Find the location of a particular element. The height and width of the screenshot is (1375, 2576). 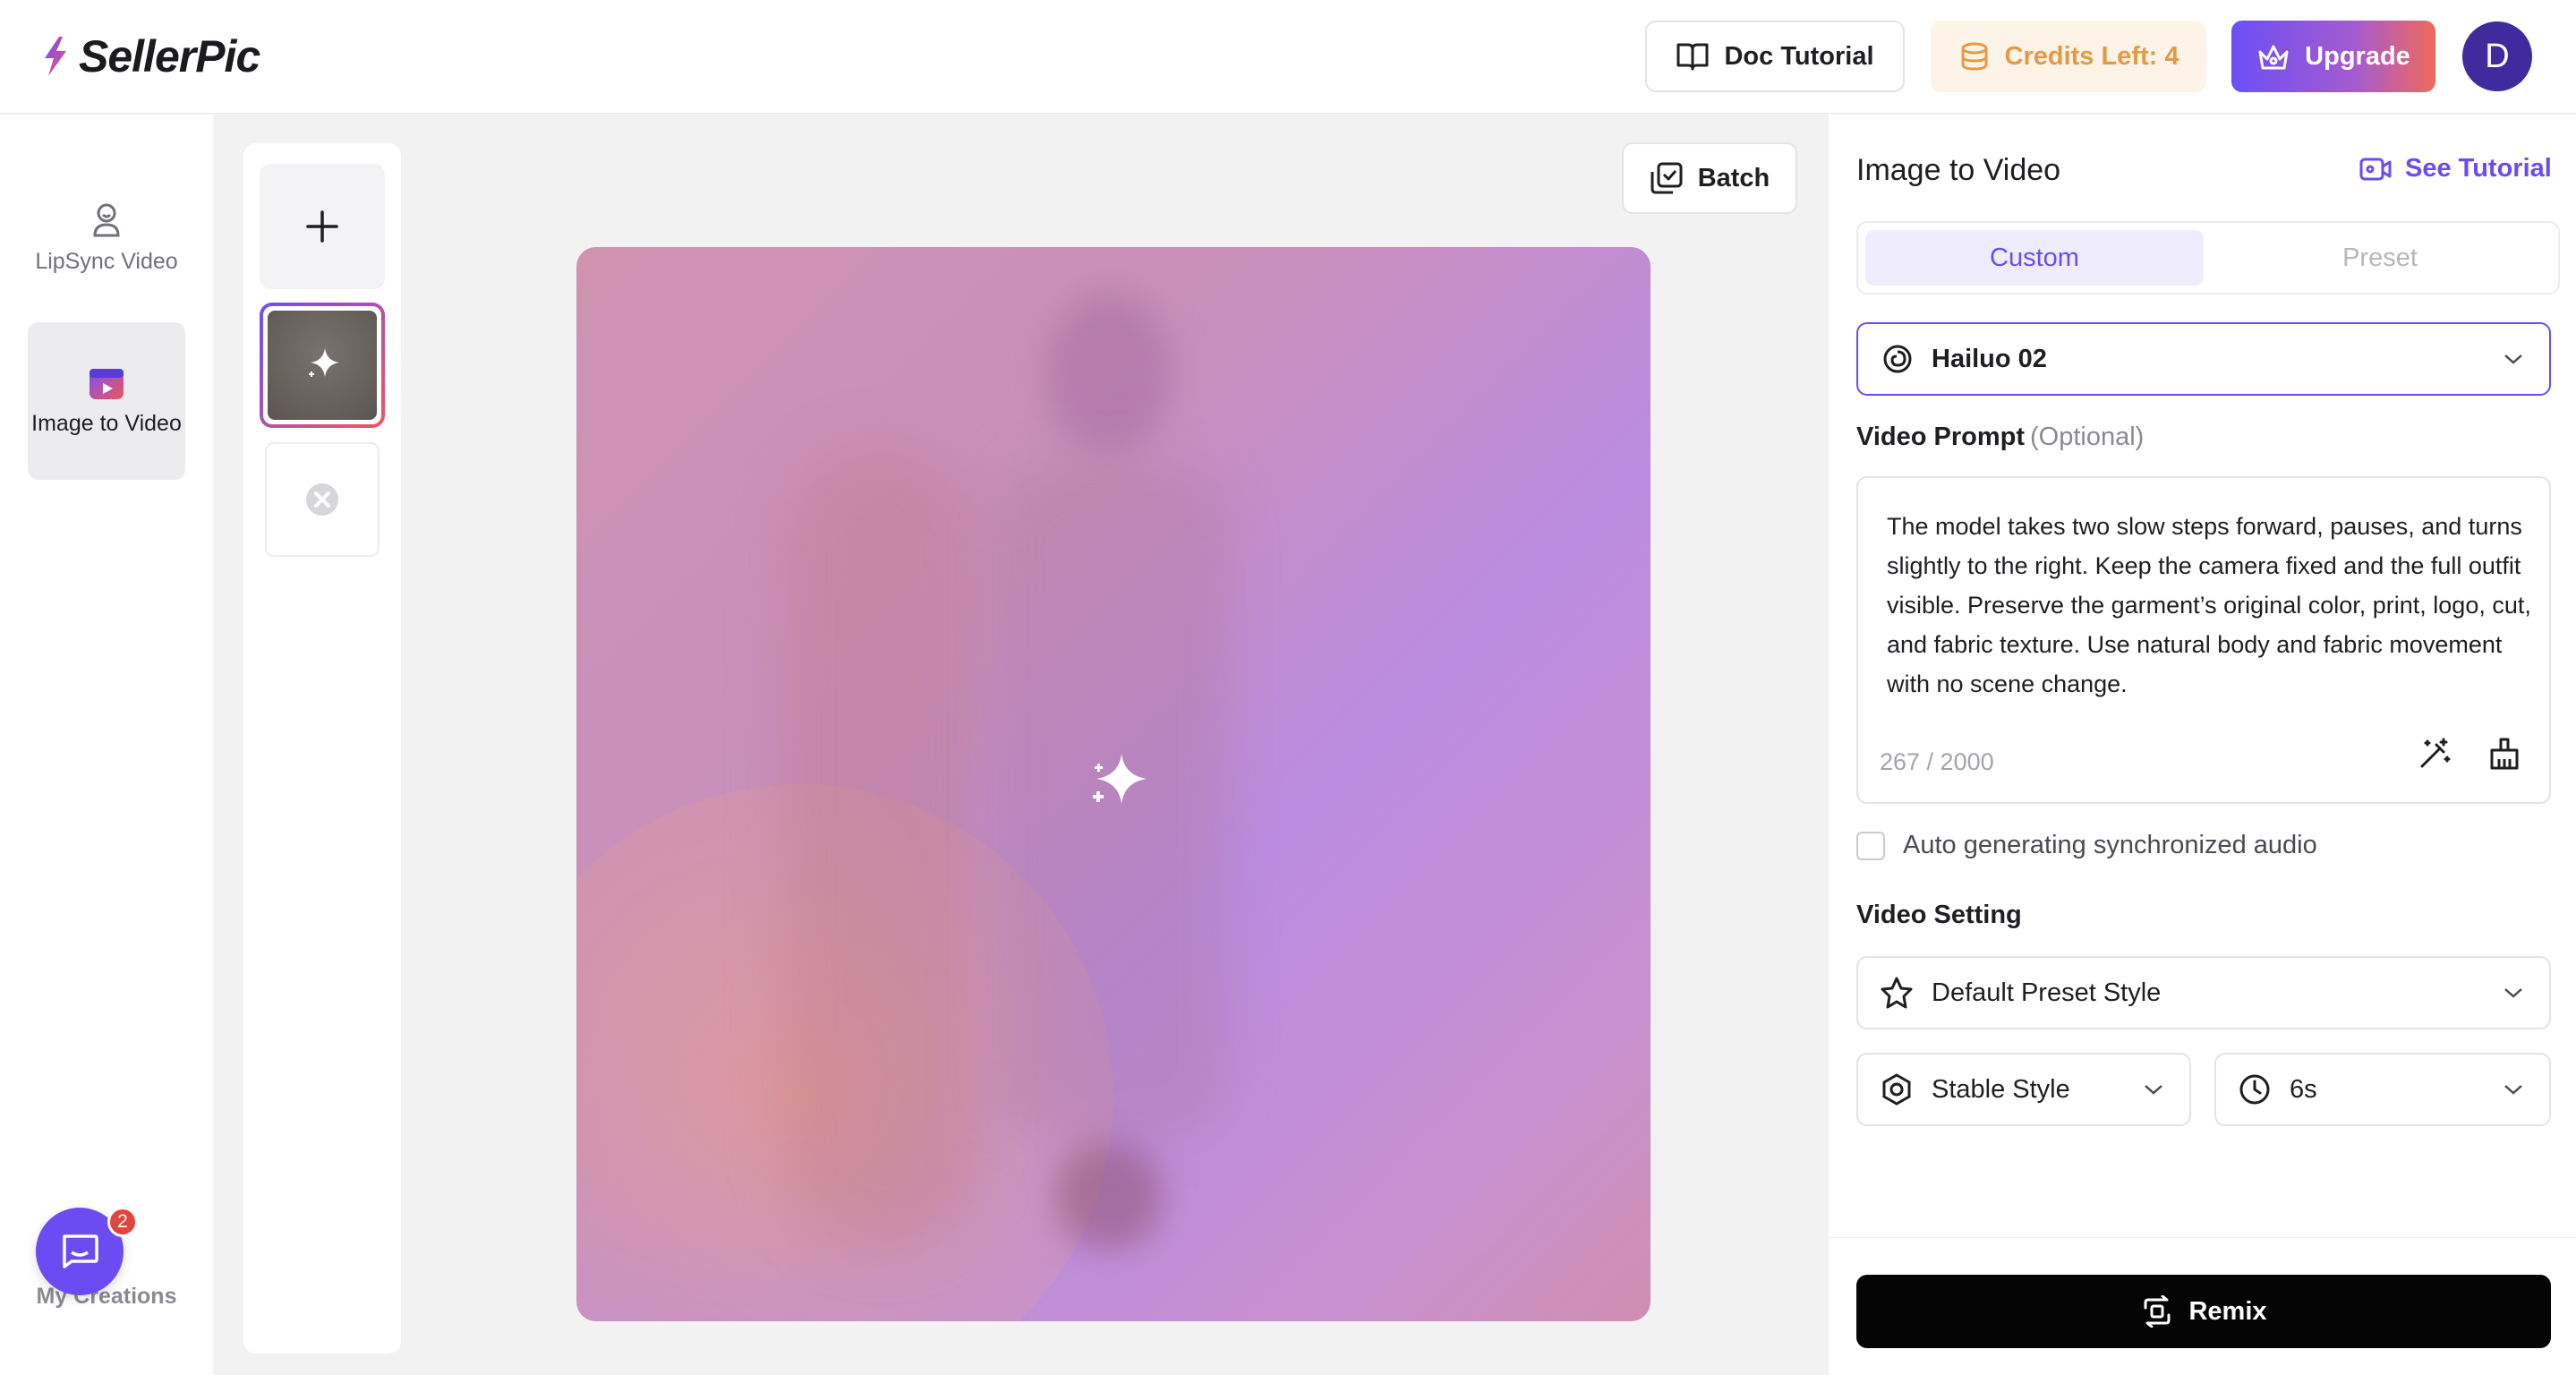

stable-style-select: Stable Style is located at coordinates (2023, 1089).